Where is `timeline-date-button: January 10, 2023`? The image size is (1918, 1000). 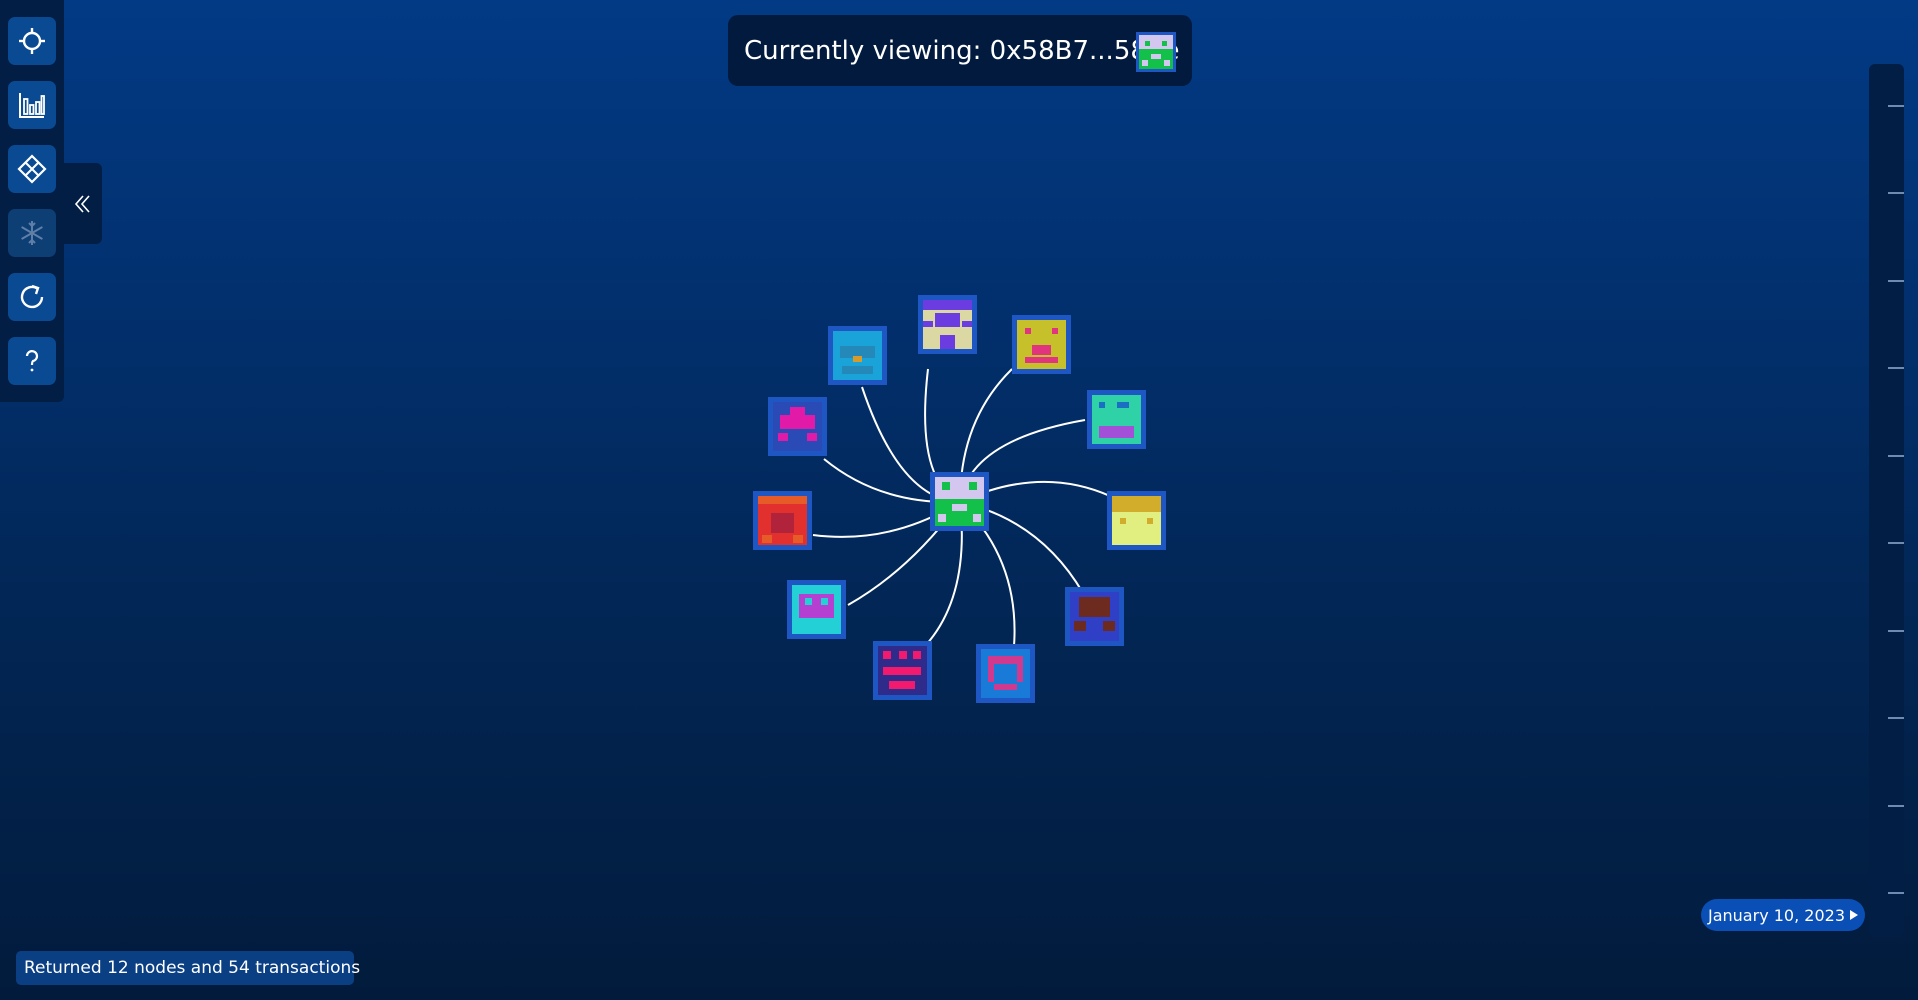 timeline-date-button: January 10, 2023 is located at coordinates (1783, 915).